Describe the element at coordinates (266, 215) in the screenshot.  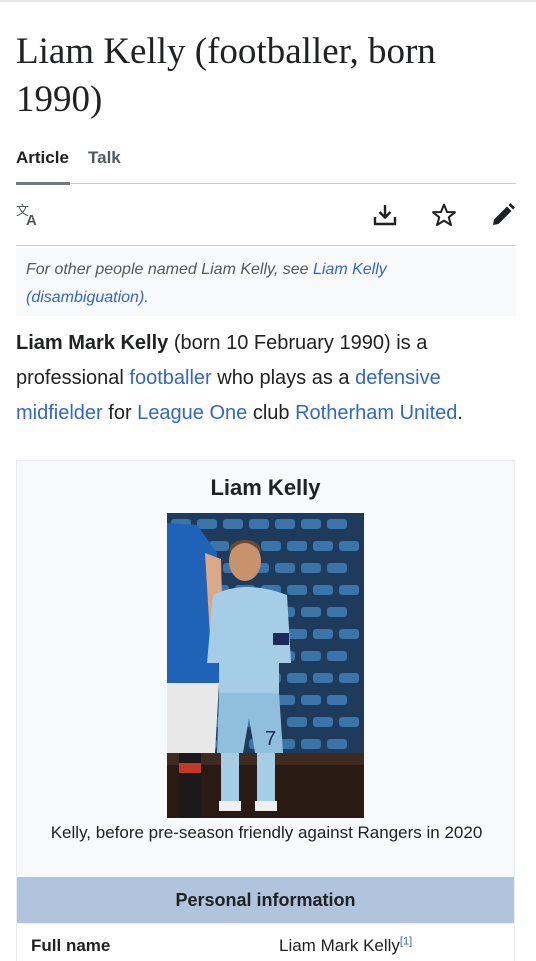
I see `page-actions-toolbar: 文 A` at that location.